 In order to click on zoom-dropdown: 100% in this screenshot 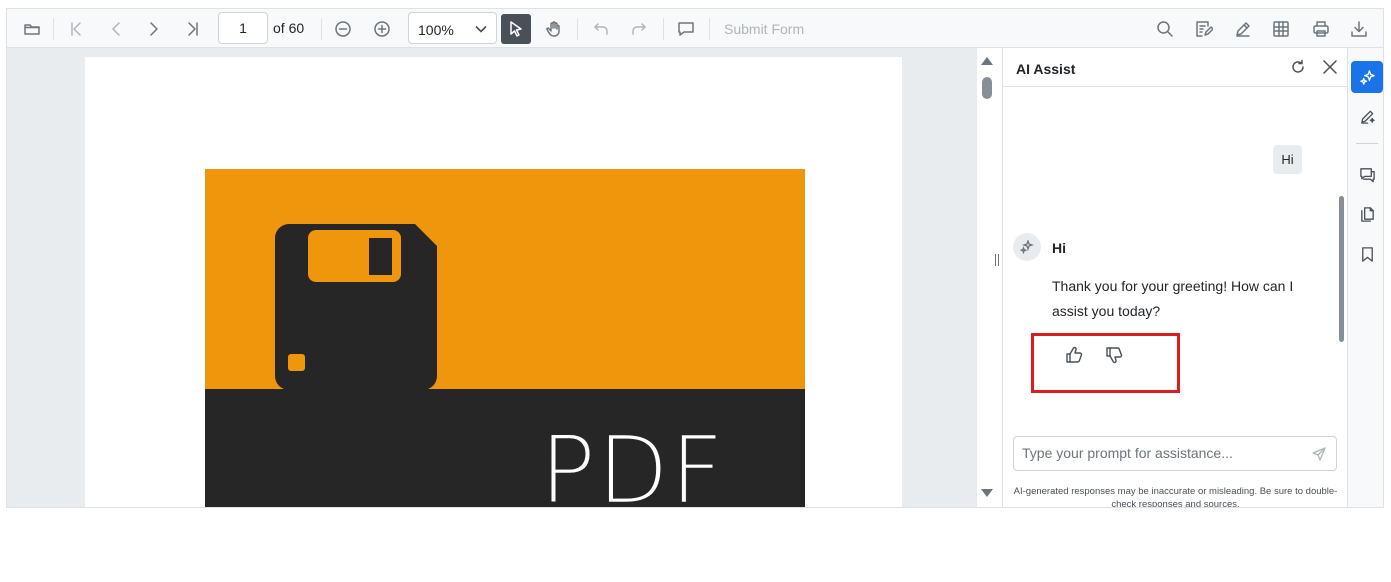, I will do `click(452, 28)`.